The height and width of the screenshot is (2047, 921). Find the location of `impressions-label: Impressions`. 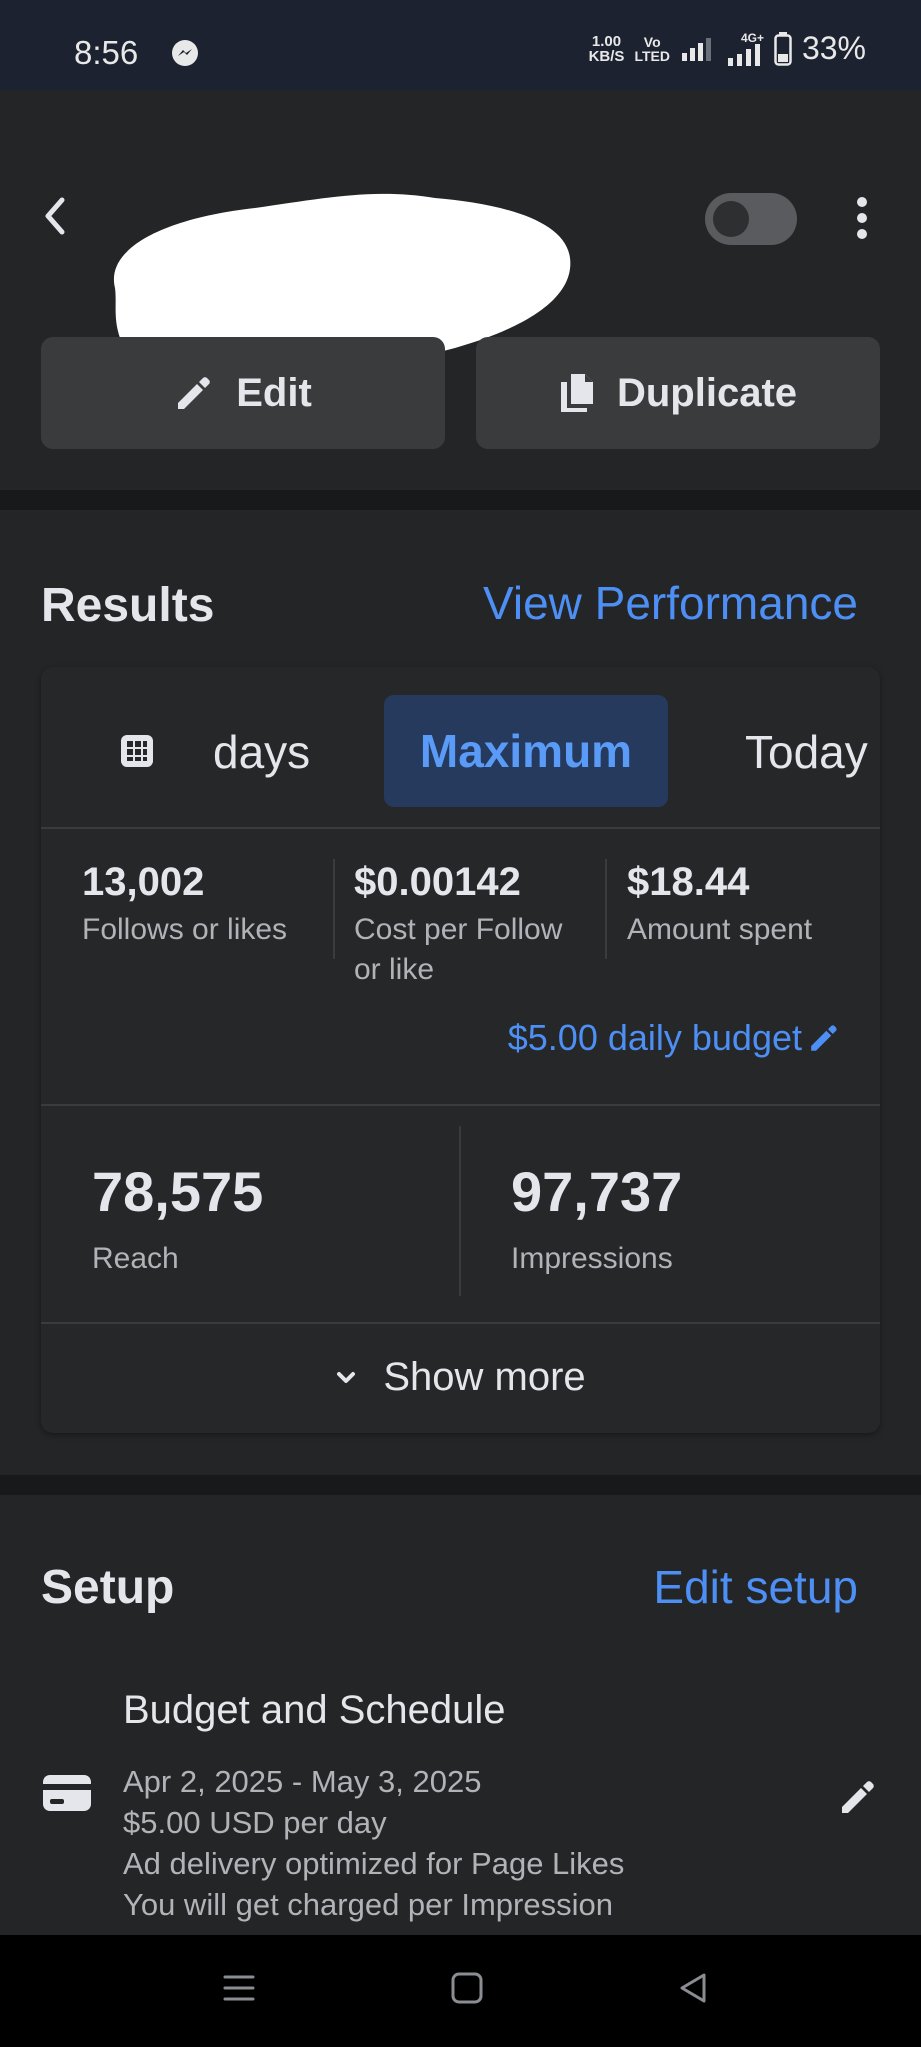

impressions-label: Impressions is located at coordinates (592, 1258).